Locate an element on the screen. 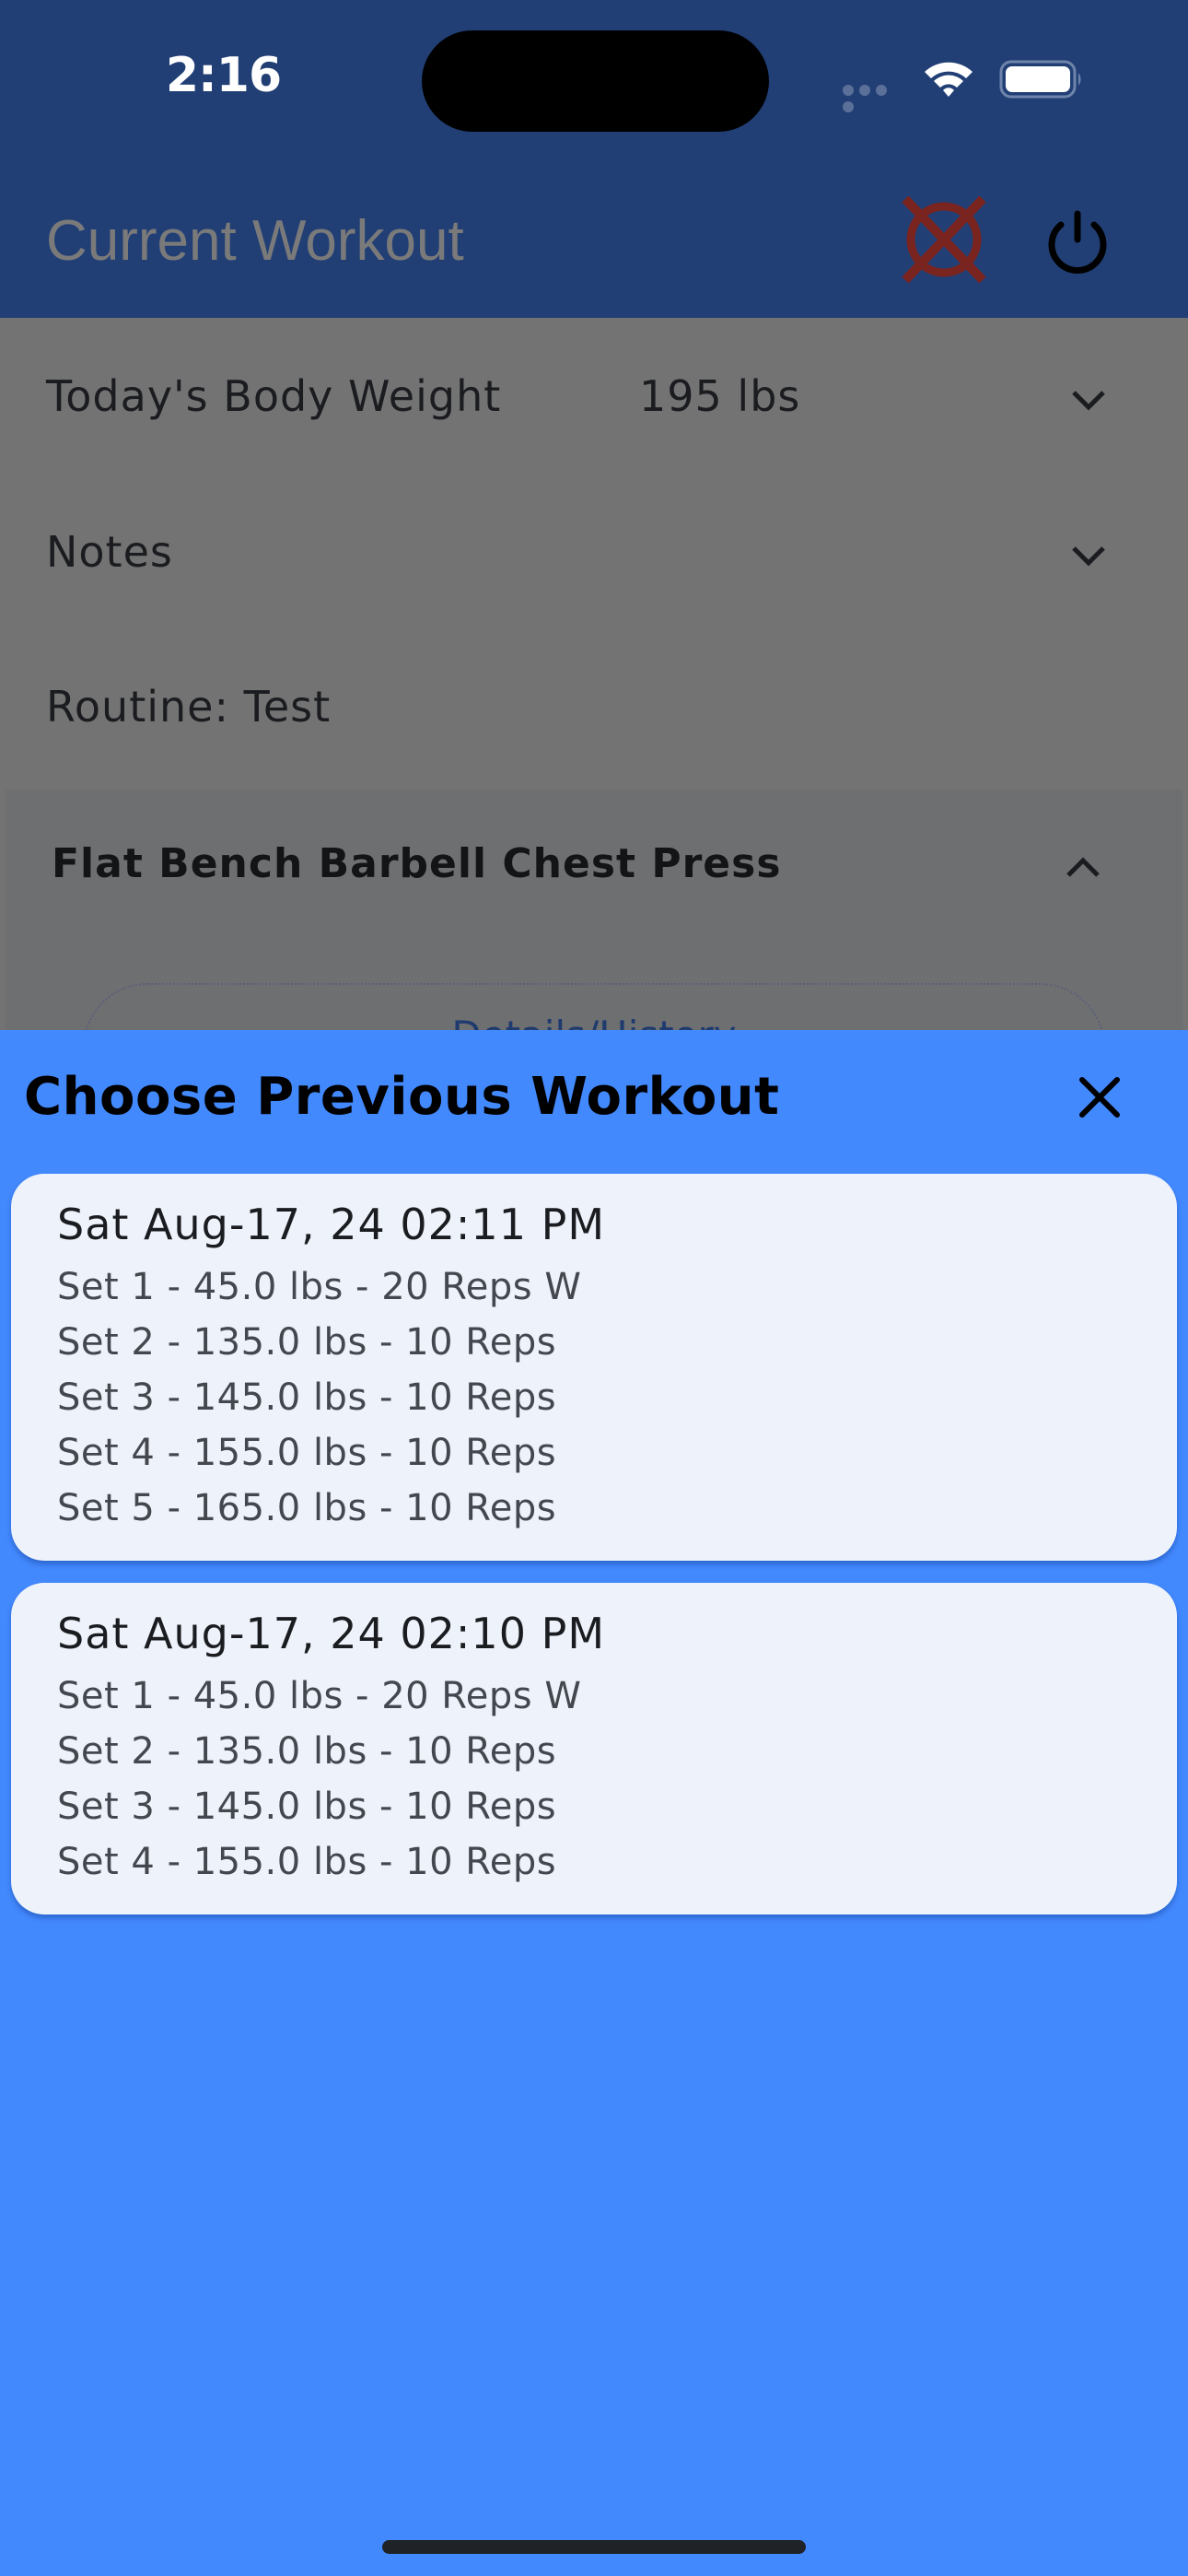 Image resolution: width=1188 pixels, height=2576 pixels. cancel-workout-button is located at coordinates (944, 239).